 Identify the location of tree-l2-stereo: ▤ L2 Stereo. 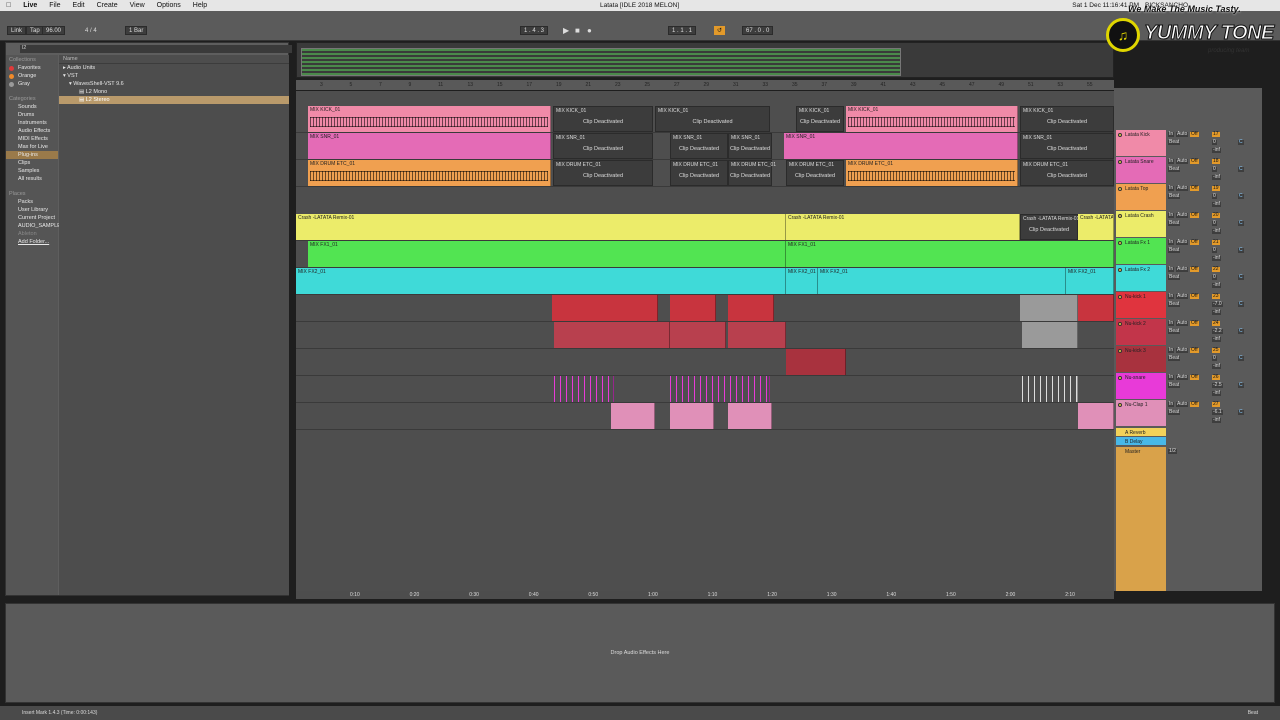
(174, 100).